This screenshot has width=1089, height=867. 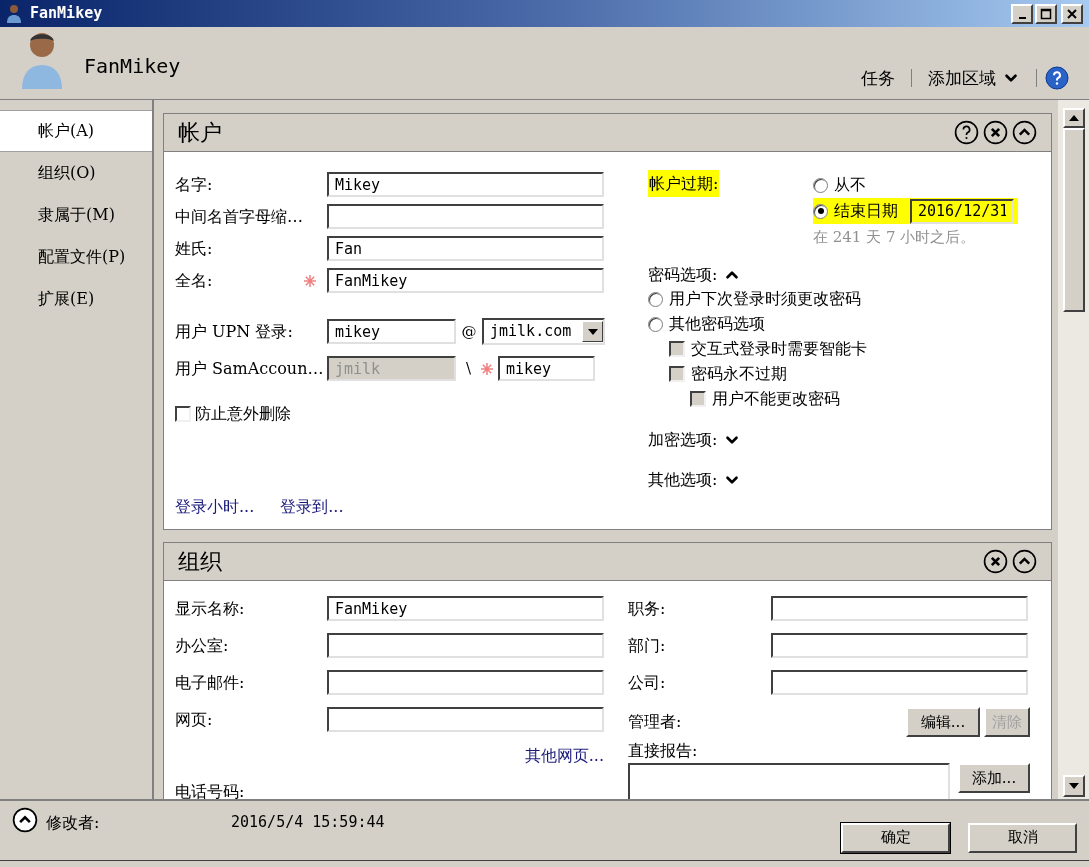 I want to click on nav-item: 扩展(E), so click(x=76, y=299).